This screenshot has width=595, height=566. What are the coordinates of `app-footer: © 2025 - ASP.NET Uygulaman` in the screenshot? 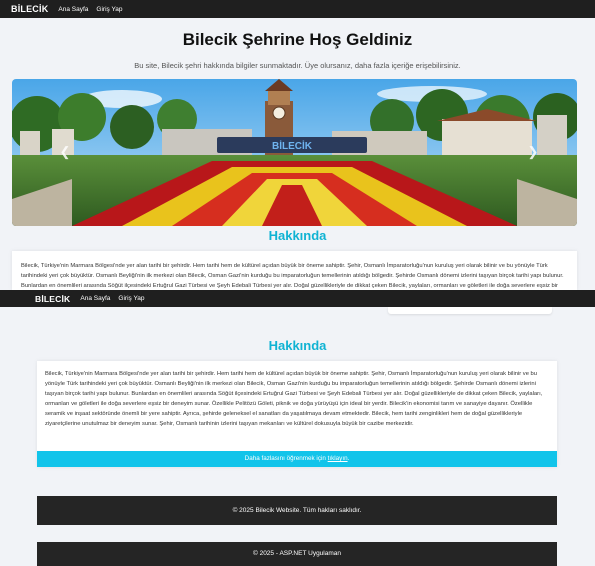 It's located at (297, 554).